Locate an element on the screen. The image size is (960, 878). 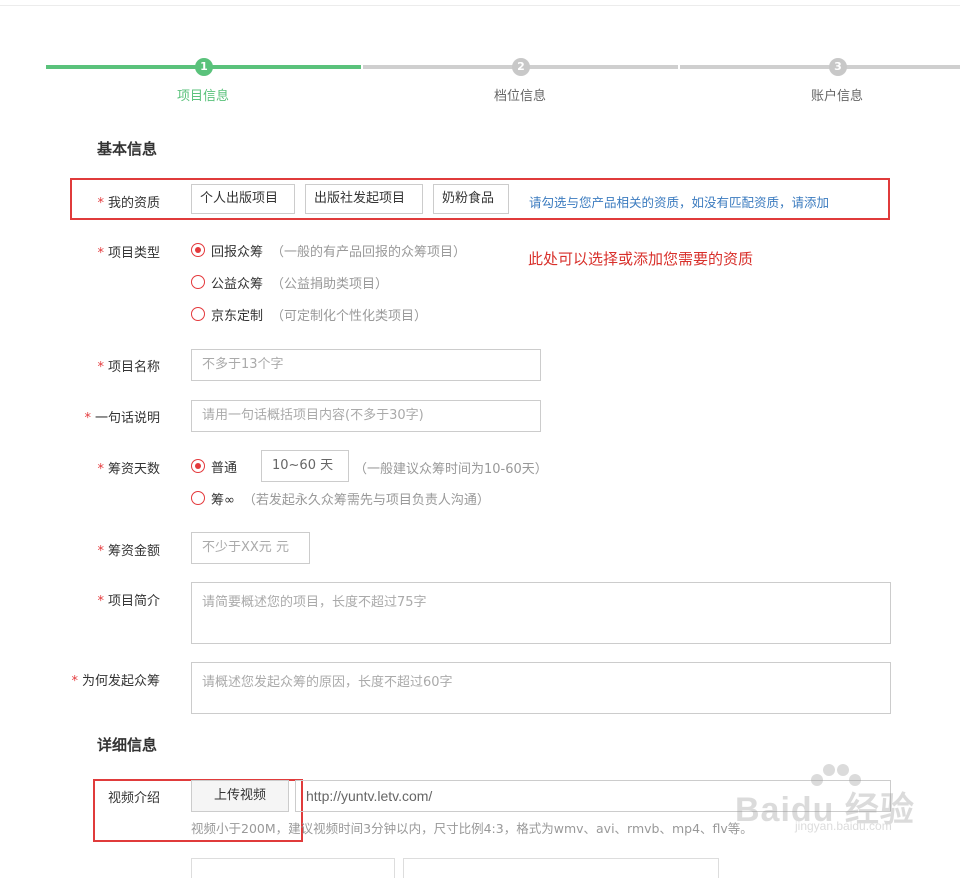
option-hint: （一般的有产品回报的众筹项目） is located at coordinates (369, 252).